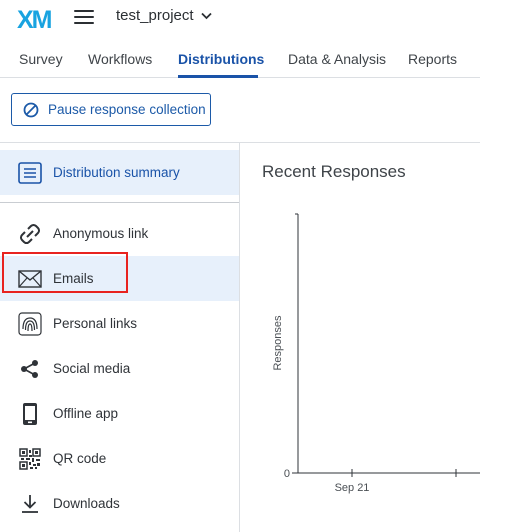 This screenshot has width=510, height=532. Describe the element at coordinates (119, 413) in the screenshot. I see `sidebar-item-offline-app: Offline app` at that location.